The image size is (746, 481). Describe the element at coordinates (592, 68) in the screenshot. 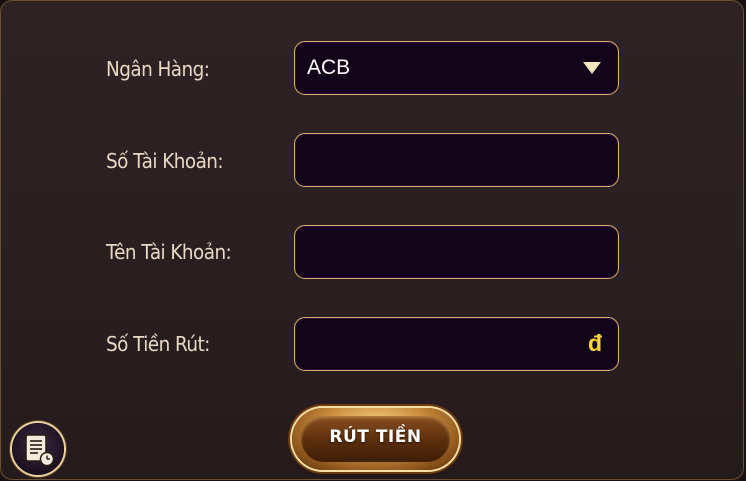

I see `chevron-down-icon` at that location.